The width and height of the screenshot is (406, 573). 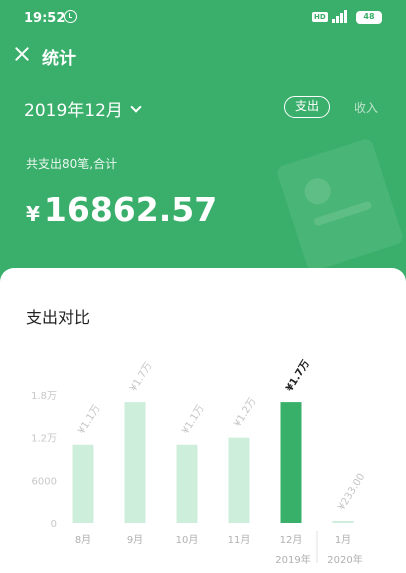 I want to click on app-header: 统计, so click(x=203, y=56).